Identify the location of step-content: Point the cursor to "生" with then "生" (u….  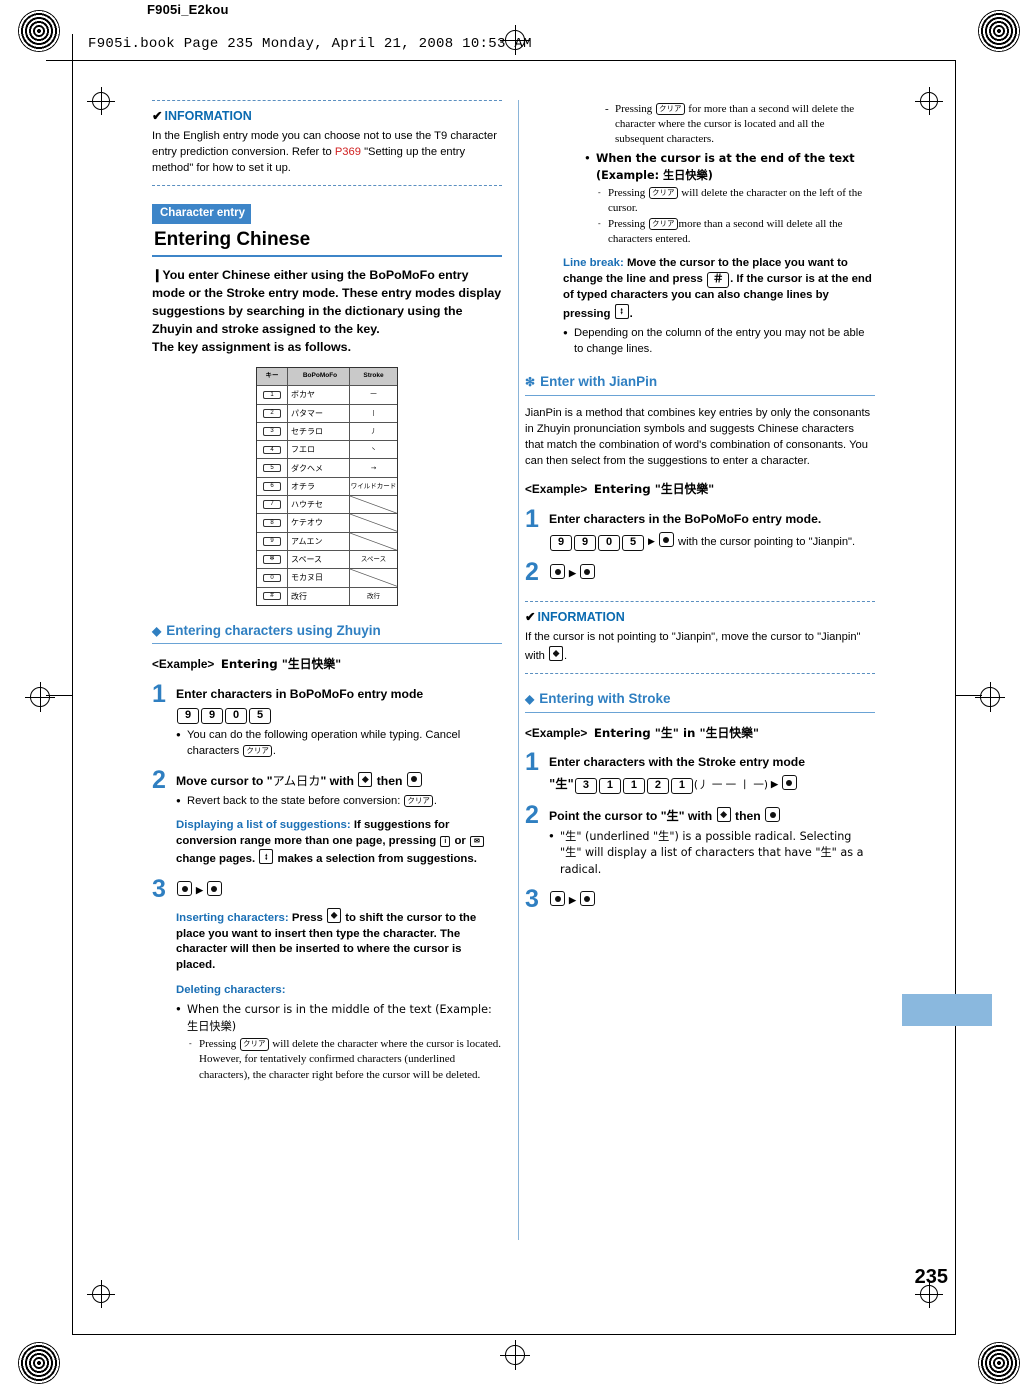
(712, 841).